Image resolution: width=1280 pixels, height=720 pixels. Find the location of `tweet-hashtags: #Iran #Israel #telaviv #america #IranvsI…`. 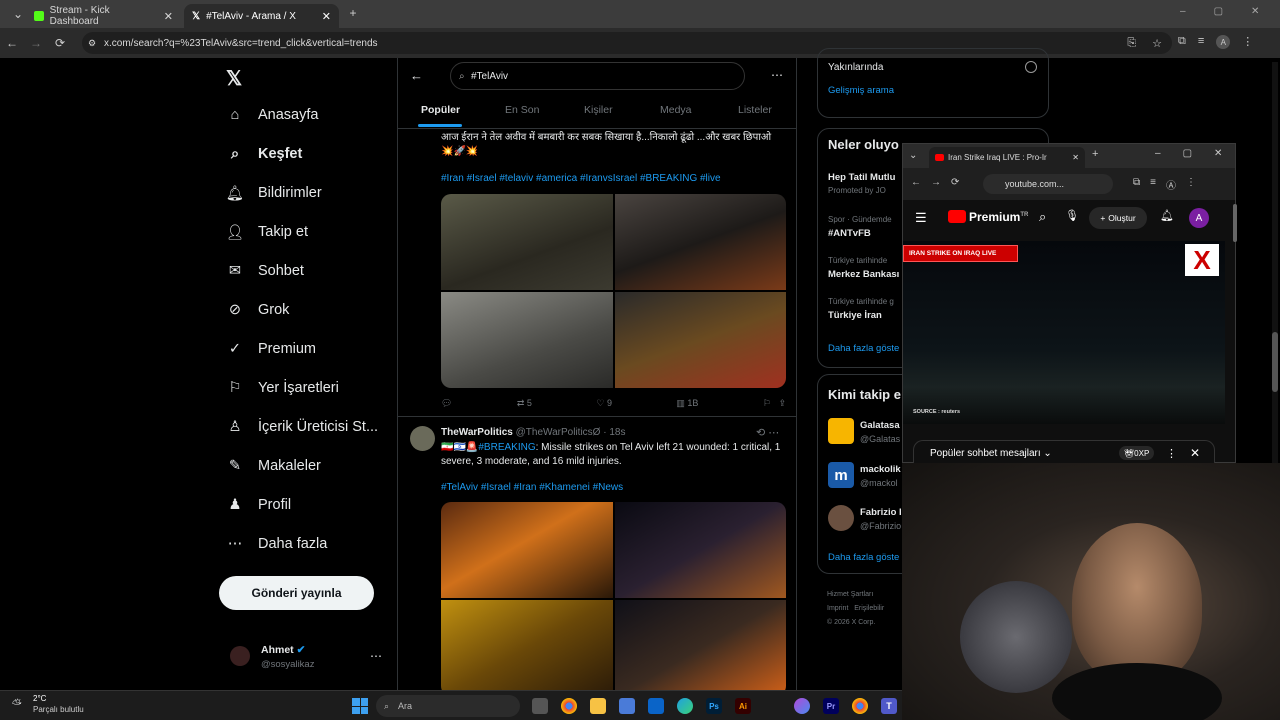

tweet-hashtags: #Iran #Israel #telaviv #america #IranvsI… is located at coordinates (581, 179).